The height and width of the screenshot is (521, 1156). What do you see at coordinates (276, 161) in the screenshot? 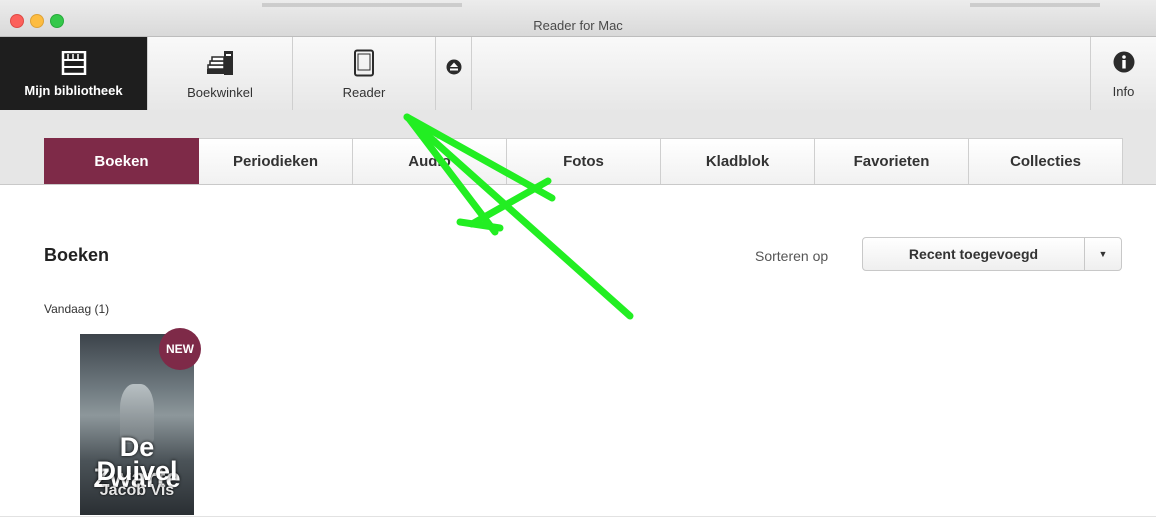
I see `tab-periodieken: Periodieken` at bounding box center [276, 161].